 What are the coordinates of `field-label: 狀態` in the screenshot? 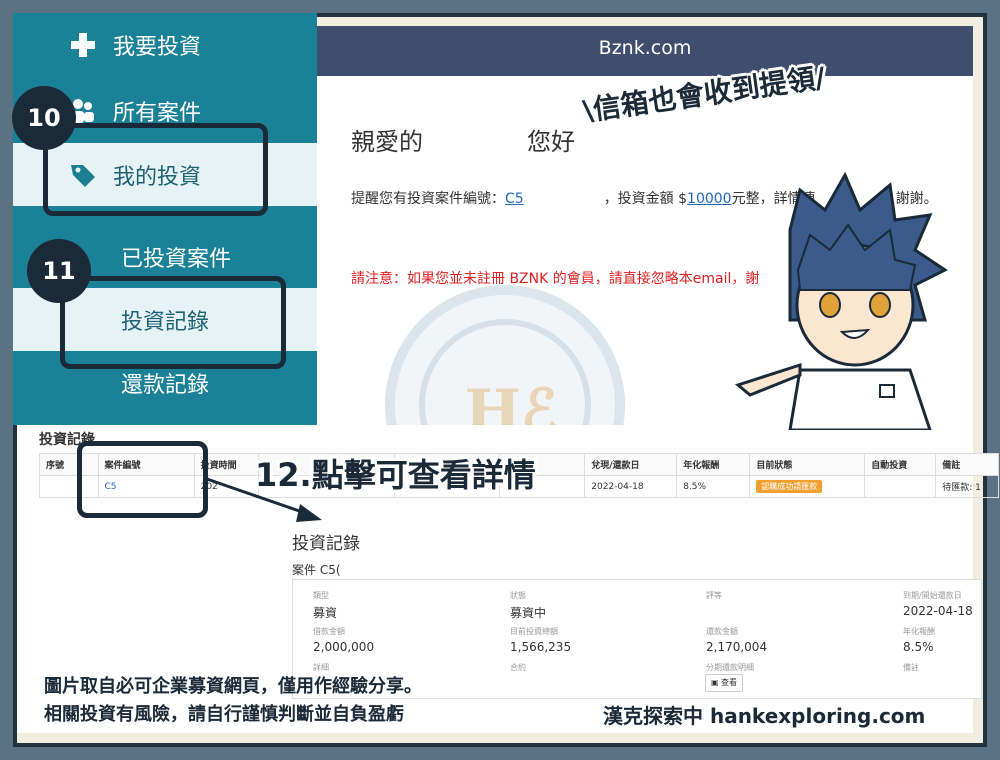 It's located at (518, 595).